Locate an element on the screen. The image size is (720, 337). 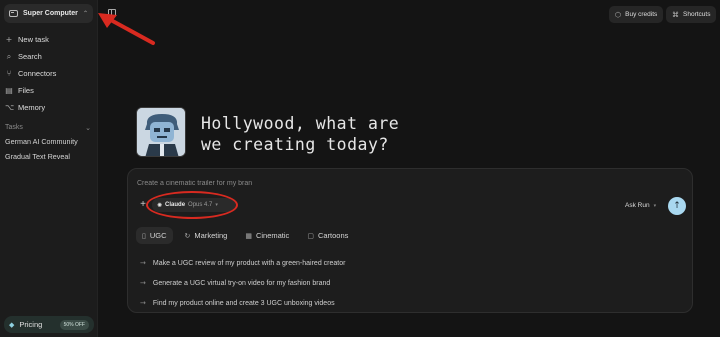
tab-cartoons: ▢ Cartoons is located at coordinates (327, 235).